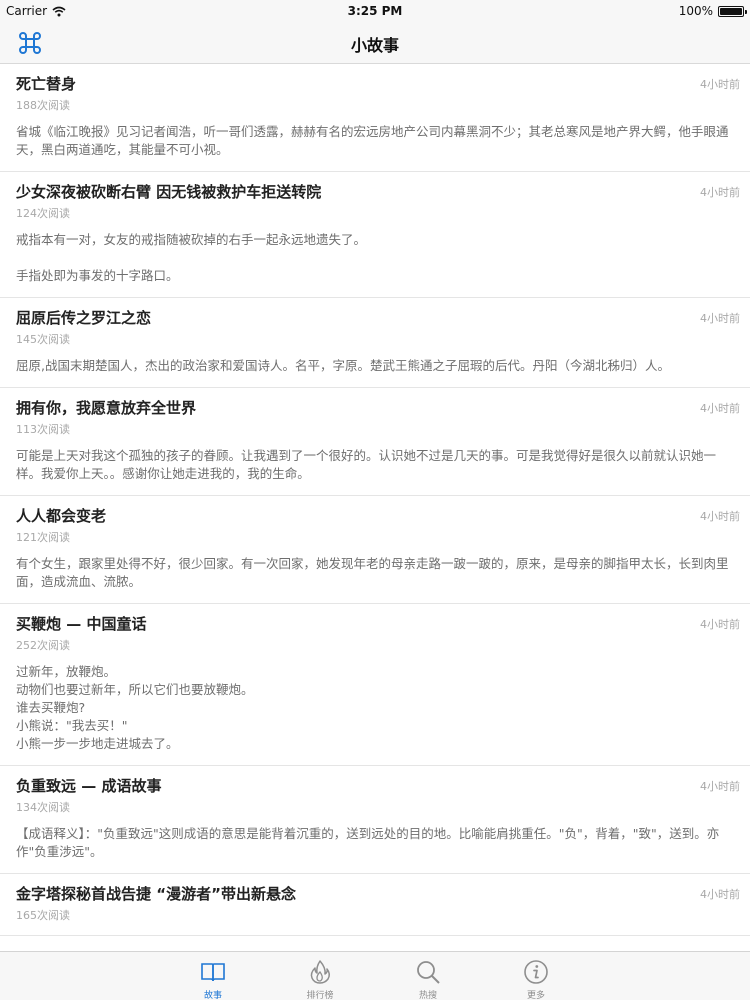 The image size is (750, 1000). I want to click on story-read-count: 188次阅读, so click(43, 105).